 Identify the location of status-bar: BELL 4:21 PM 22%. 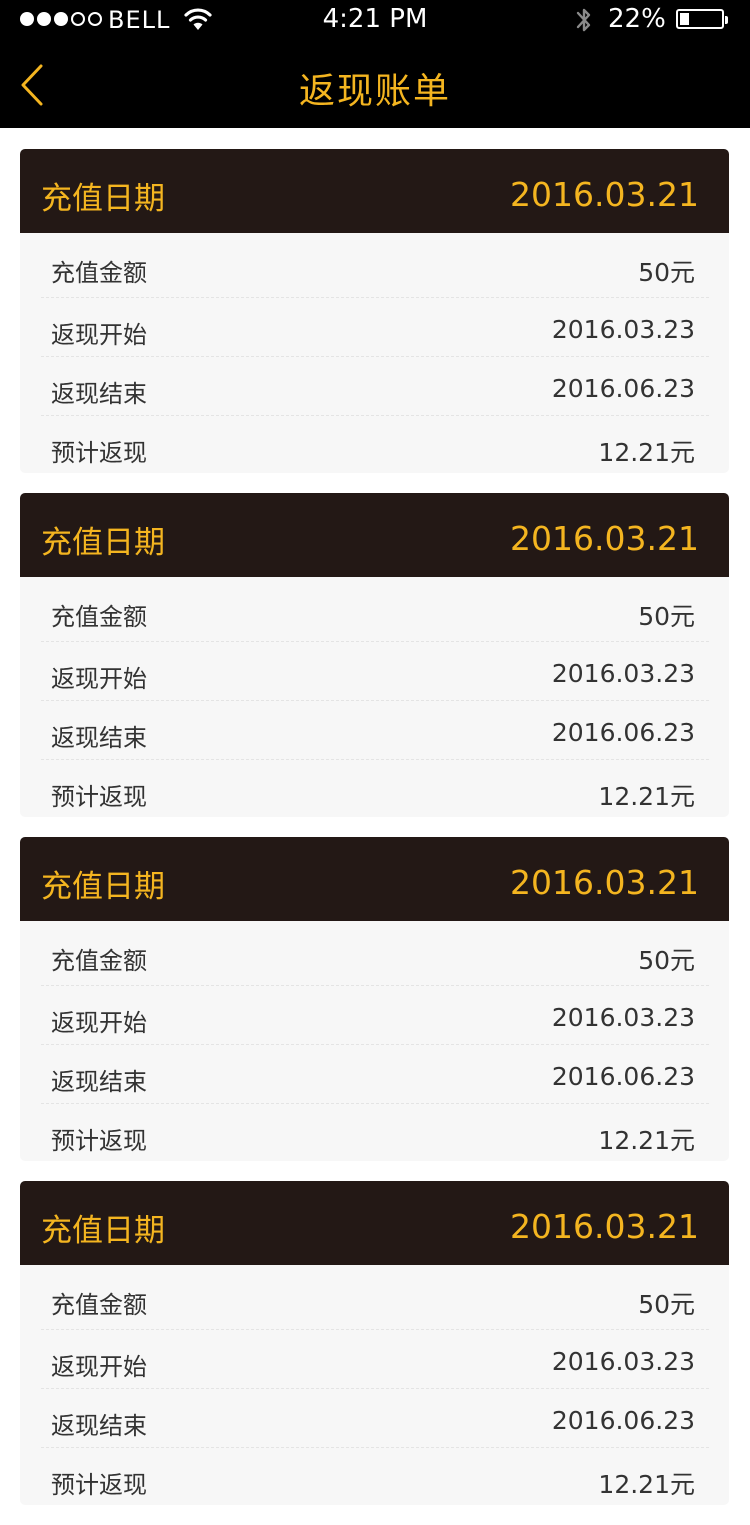
(375, 20).